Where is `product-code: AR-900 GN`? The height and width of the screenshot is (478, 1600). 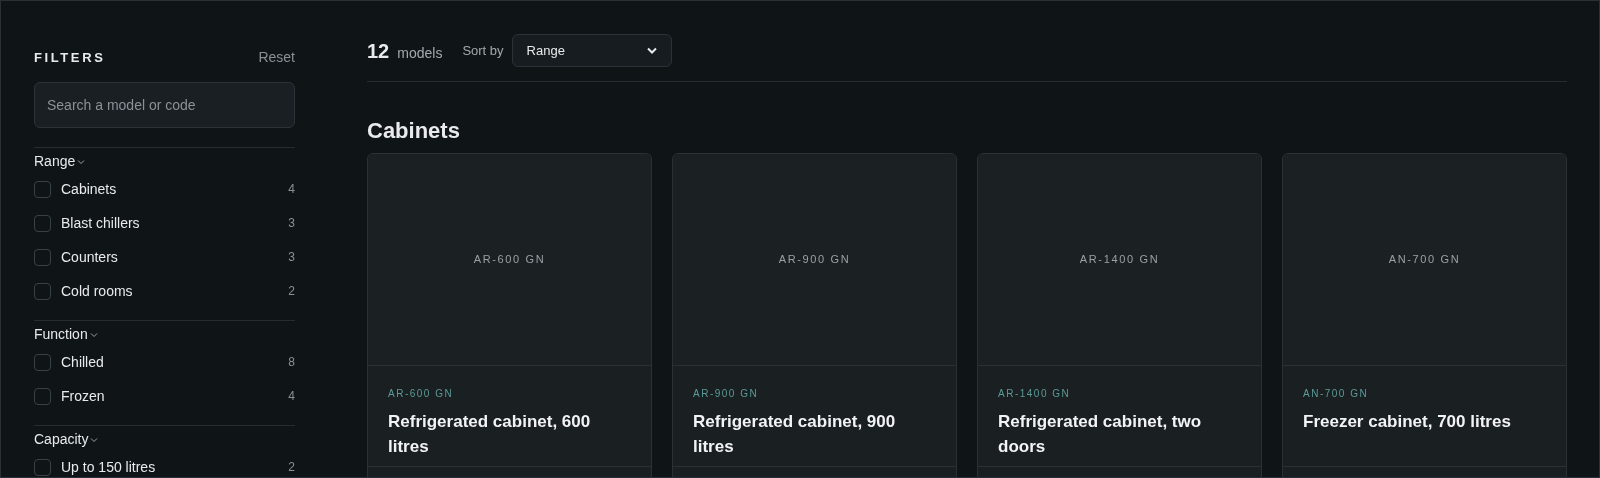
product-code: AR-900 GN is located at coordinates (726, 394).